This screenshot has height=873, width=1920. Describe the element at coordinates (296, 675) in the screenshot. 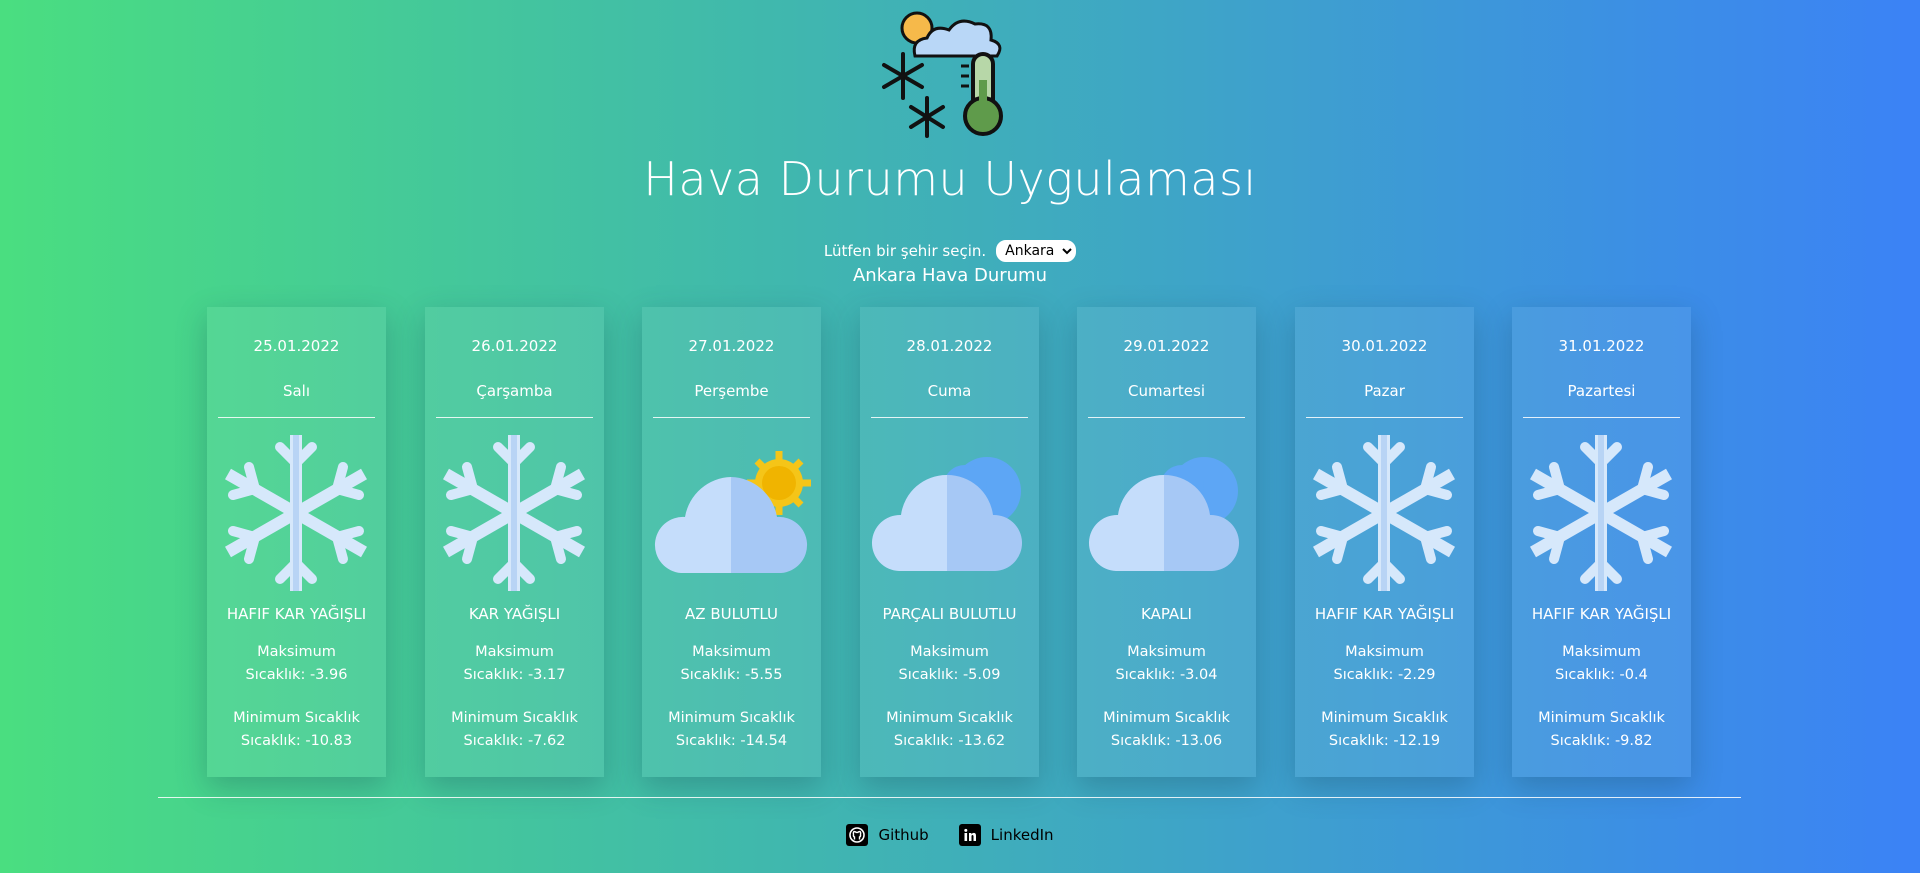

I see `max-temperature-value: Sıcaklık: -3.96` at that location.